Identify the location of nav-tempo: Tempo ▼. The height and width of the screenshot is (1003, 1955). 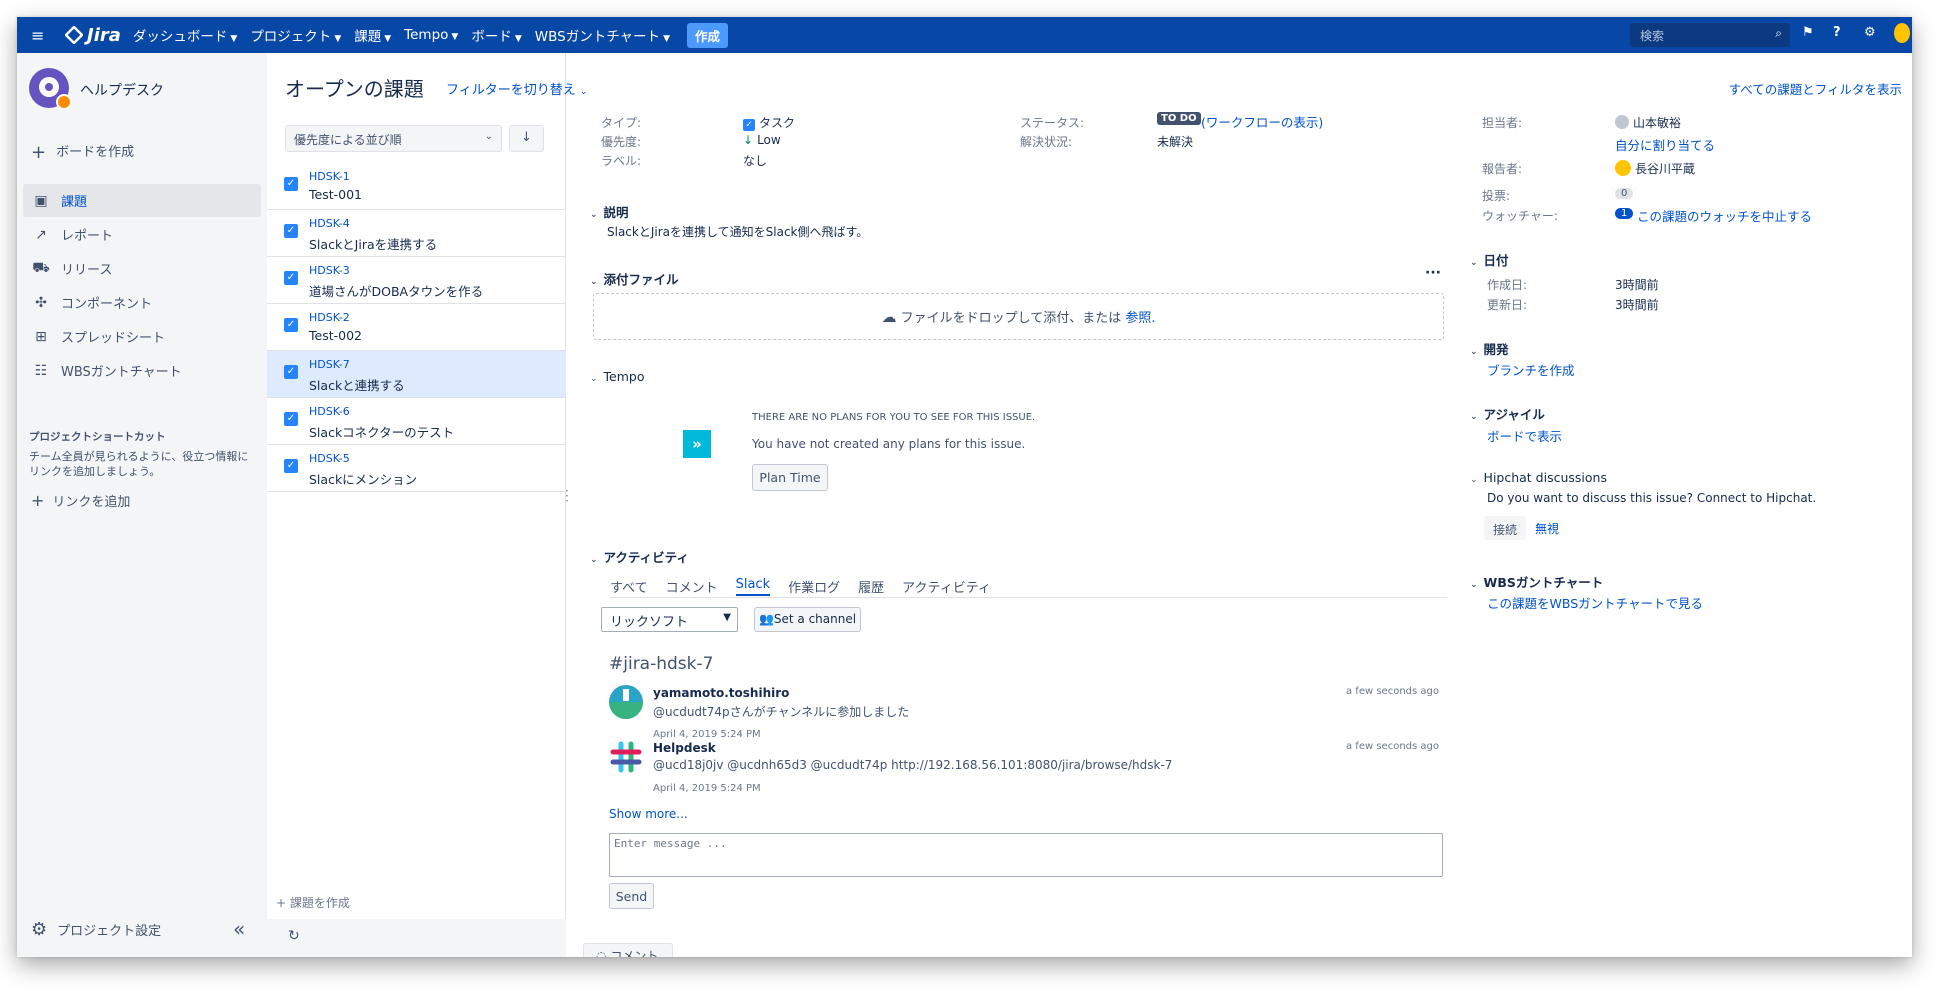
(431, 35).